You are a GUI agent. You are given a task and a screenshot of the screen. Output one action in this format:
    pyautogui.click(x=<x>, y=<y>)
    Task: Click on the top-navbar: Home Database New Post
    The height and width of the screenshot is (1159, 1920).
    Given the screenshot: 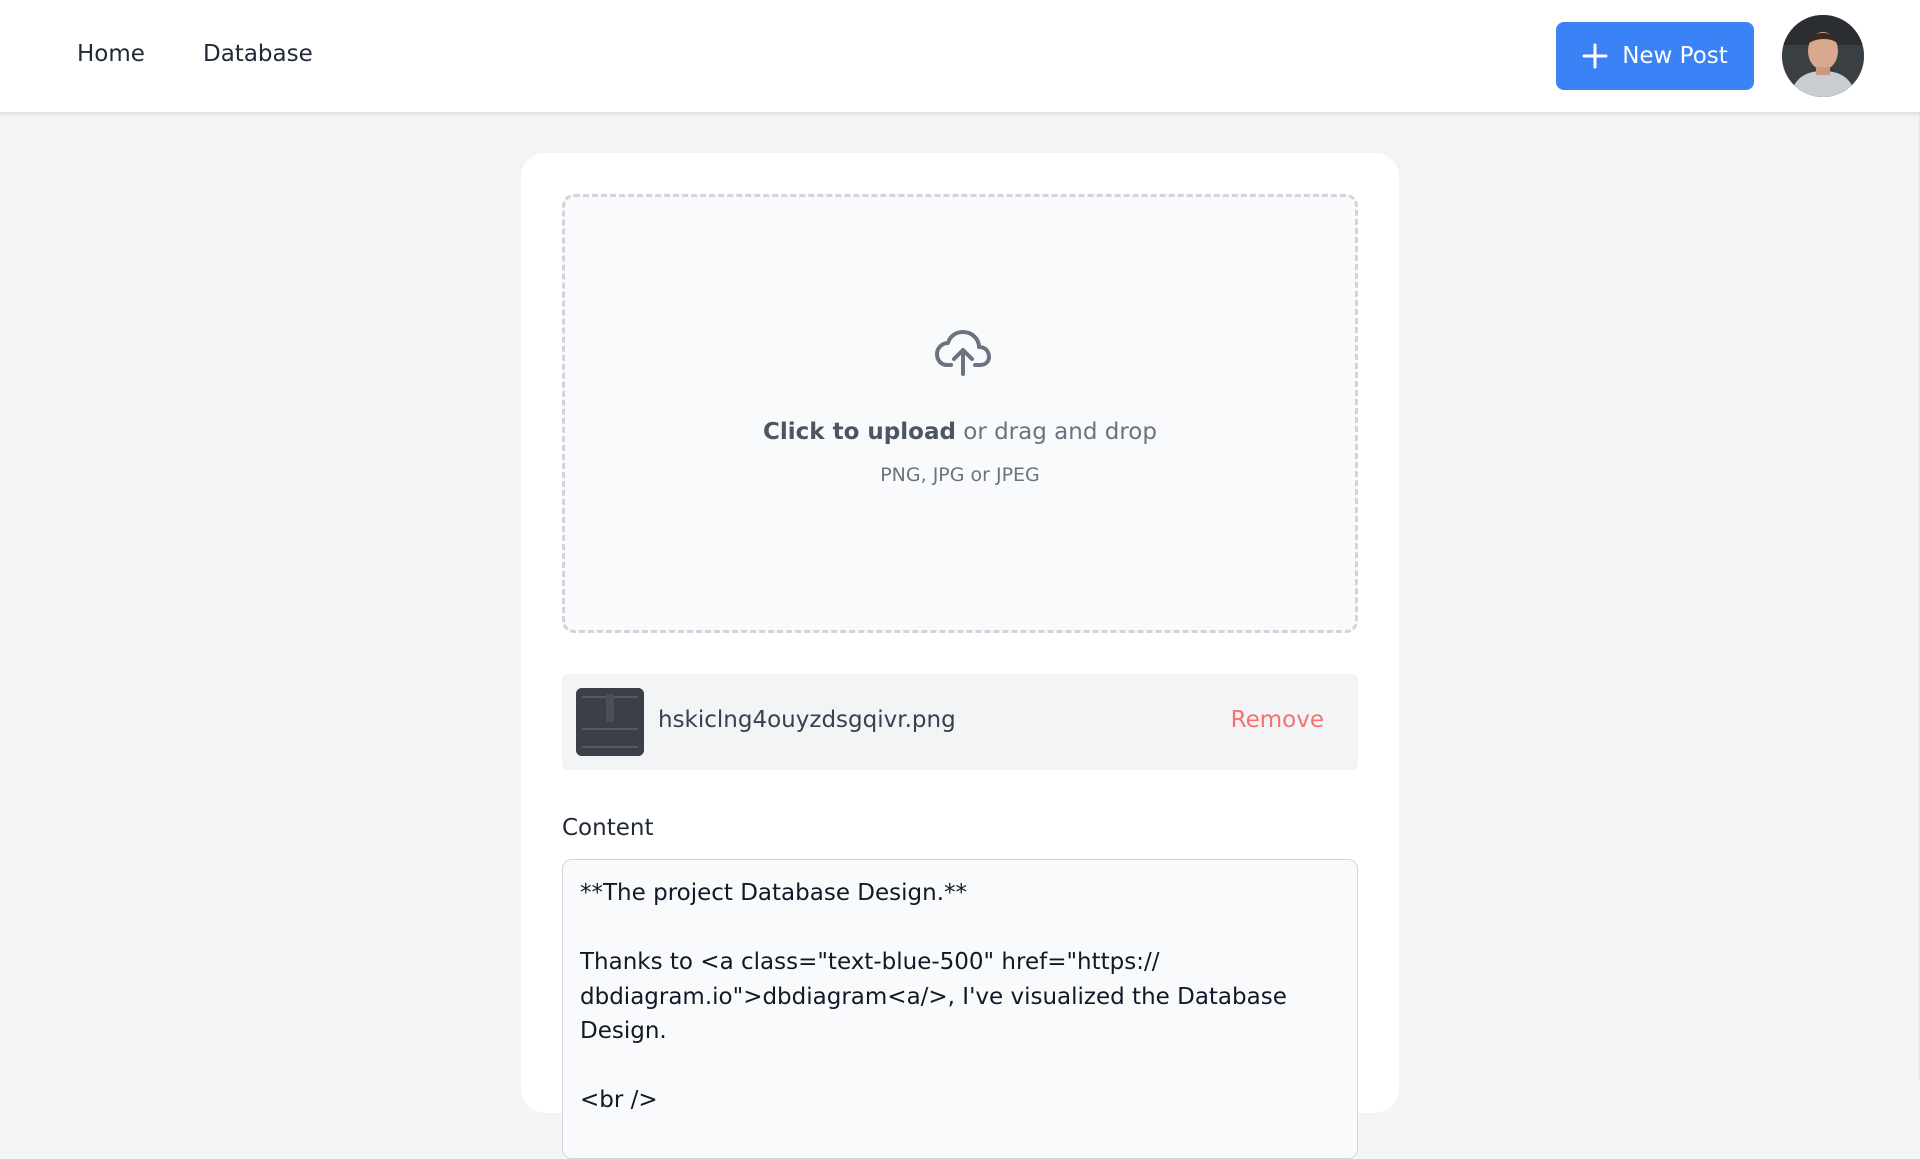 What is the action you would take?
    pyautogui.click(x=960, y=56)
    